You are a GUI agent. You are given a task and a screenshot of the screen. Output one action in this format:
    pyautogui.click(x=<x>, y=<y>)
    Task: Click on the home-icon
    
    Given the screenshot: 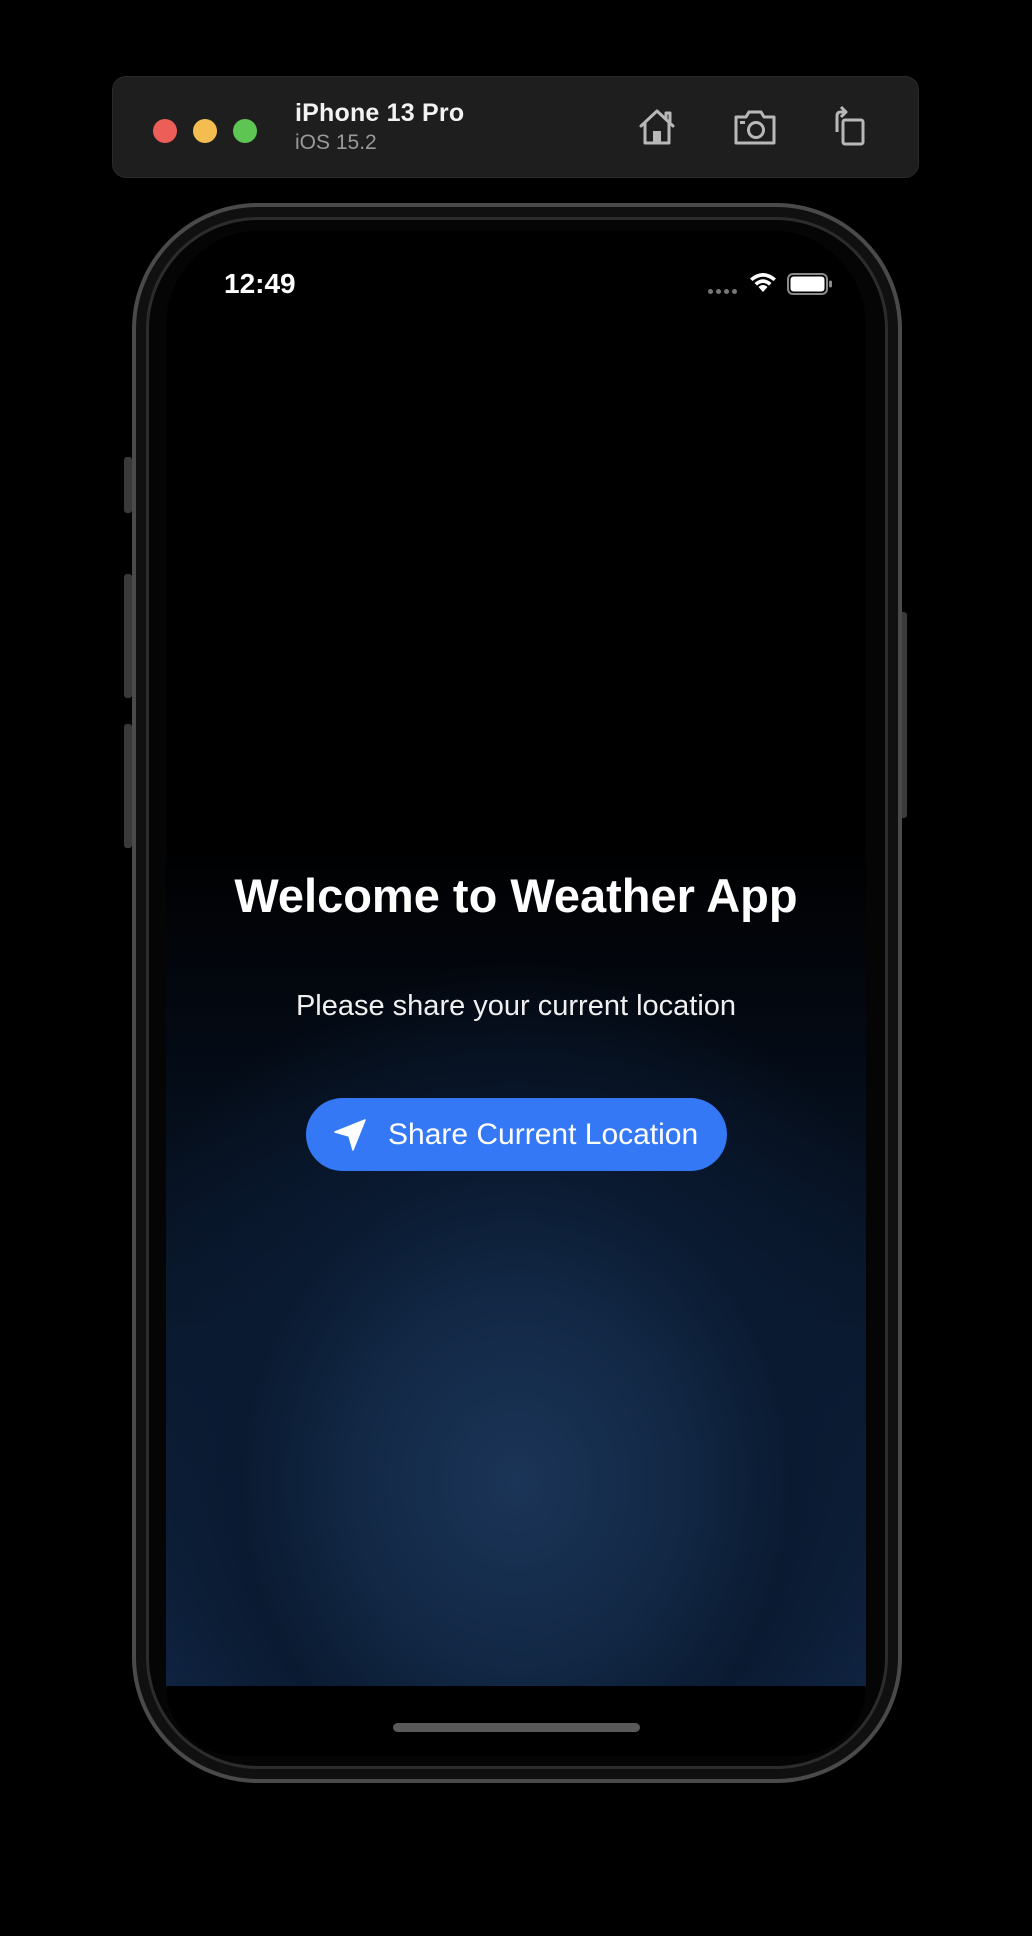 What is the action you would take?
    pyautogui.click(x=657, y=127)
    